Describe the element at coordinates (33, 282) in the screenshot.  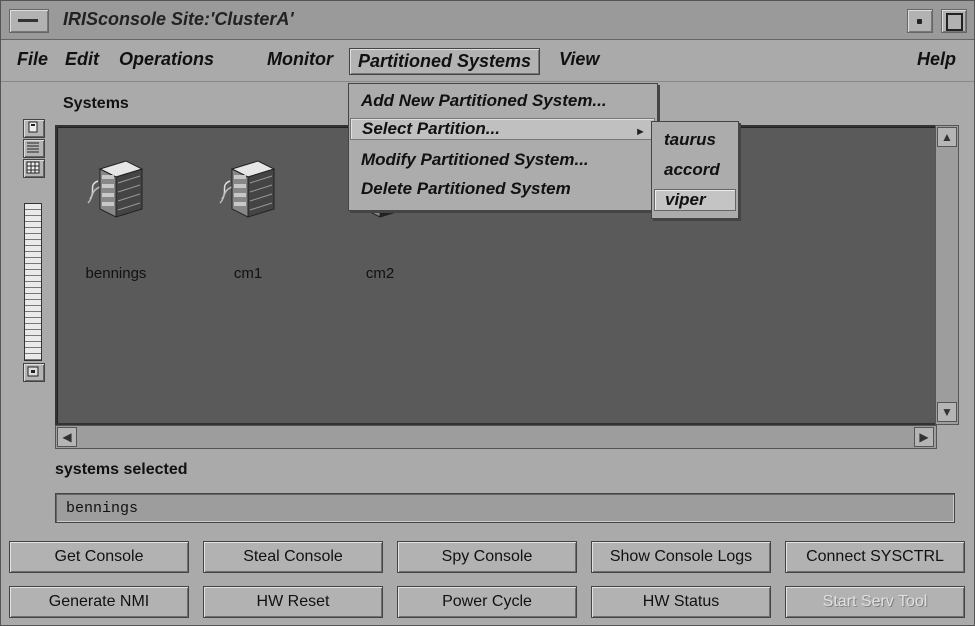
I see `icon-size-slider` at that location.